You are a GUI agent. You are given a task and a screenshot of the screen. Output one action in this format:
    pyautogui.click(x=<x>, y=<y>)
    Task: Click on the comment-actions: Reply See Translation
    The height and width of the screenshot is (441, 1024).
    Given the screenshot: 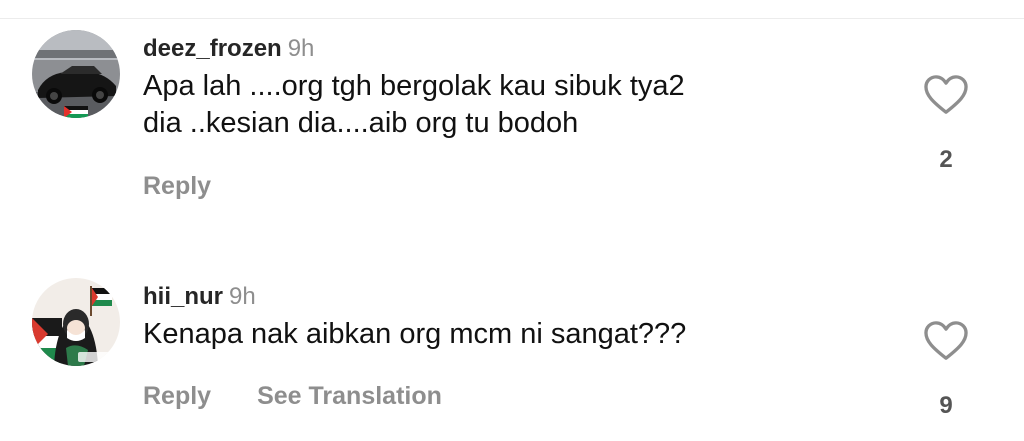 What is the action you would take?
    pyautogui.click(x=292, y=396)
    